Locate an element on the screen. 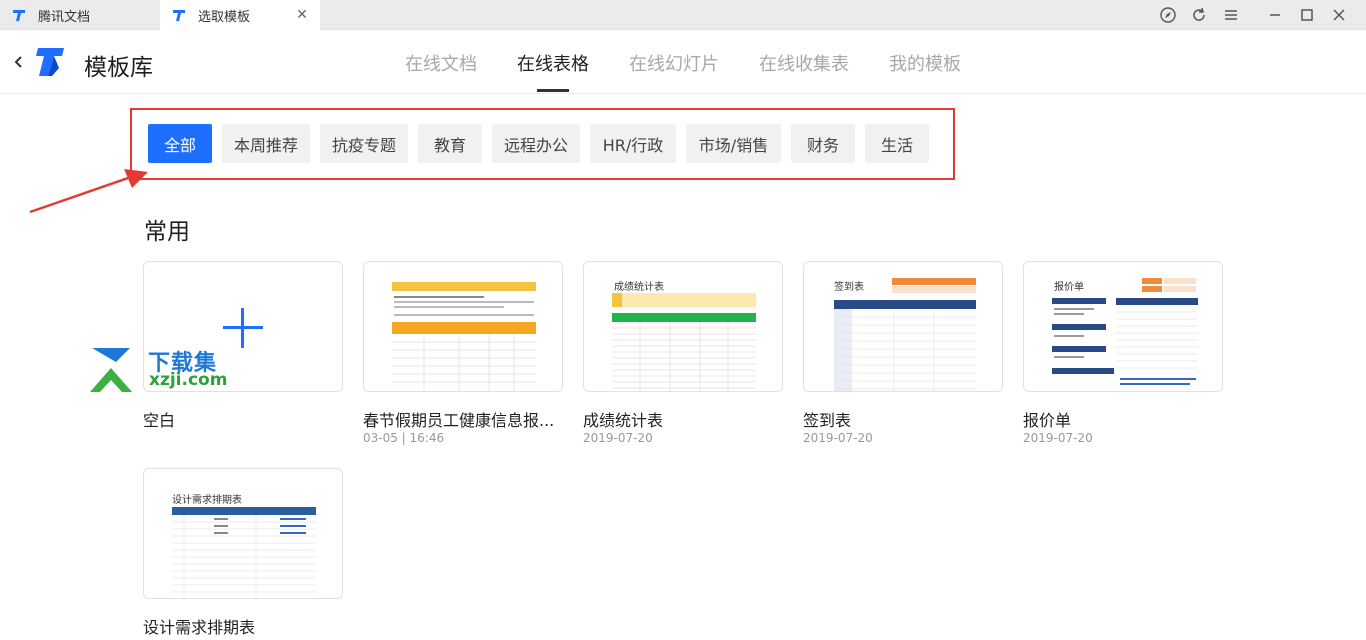 This screenshot has height=640, width=1366. template-card-health-report is located at coordinates (463, 326).